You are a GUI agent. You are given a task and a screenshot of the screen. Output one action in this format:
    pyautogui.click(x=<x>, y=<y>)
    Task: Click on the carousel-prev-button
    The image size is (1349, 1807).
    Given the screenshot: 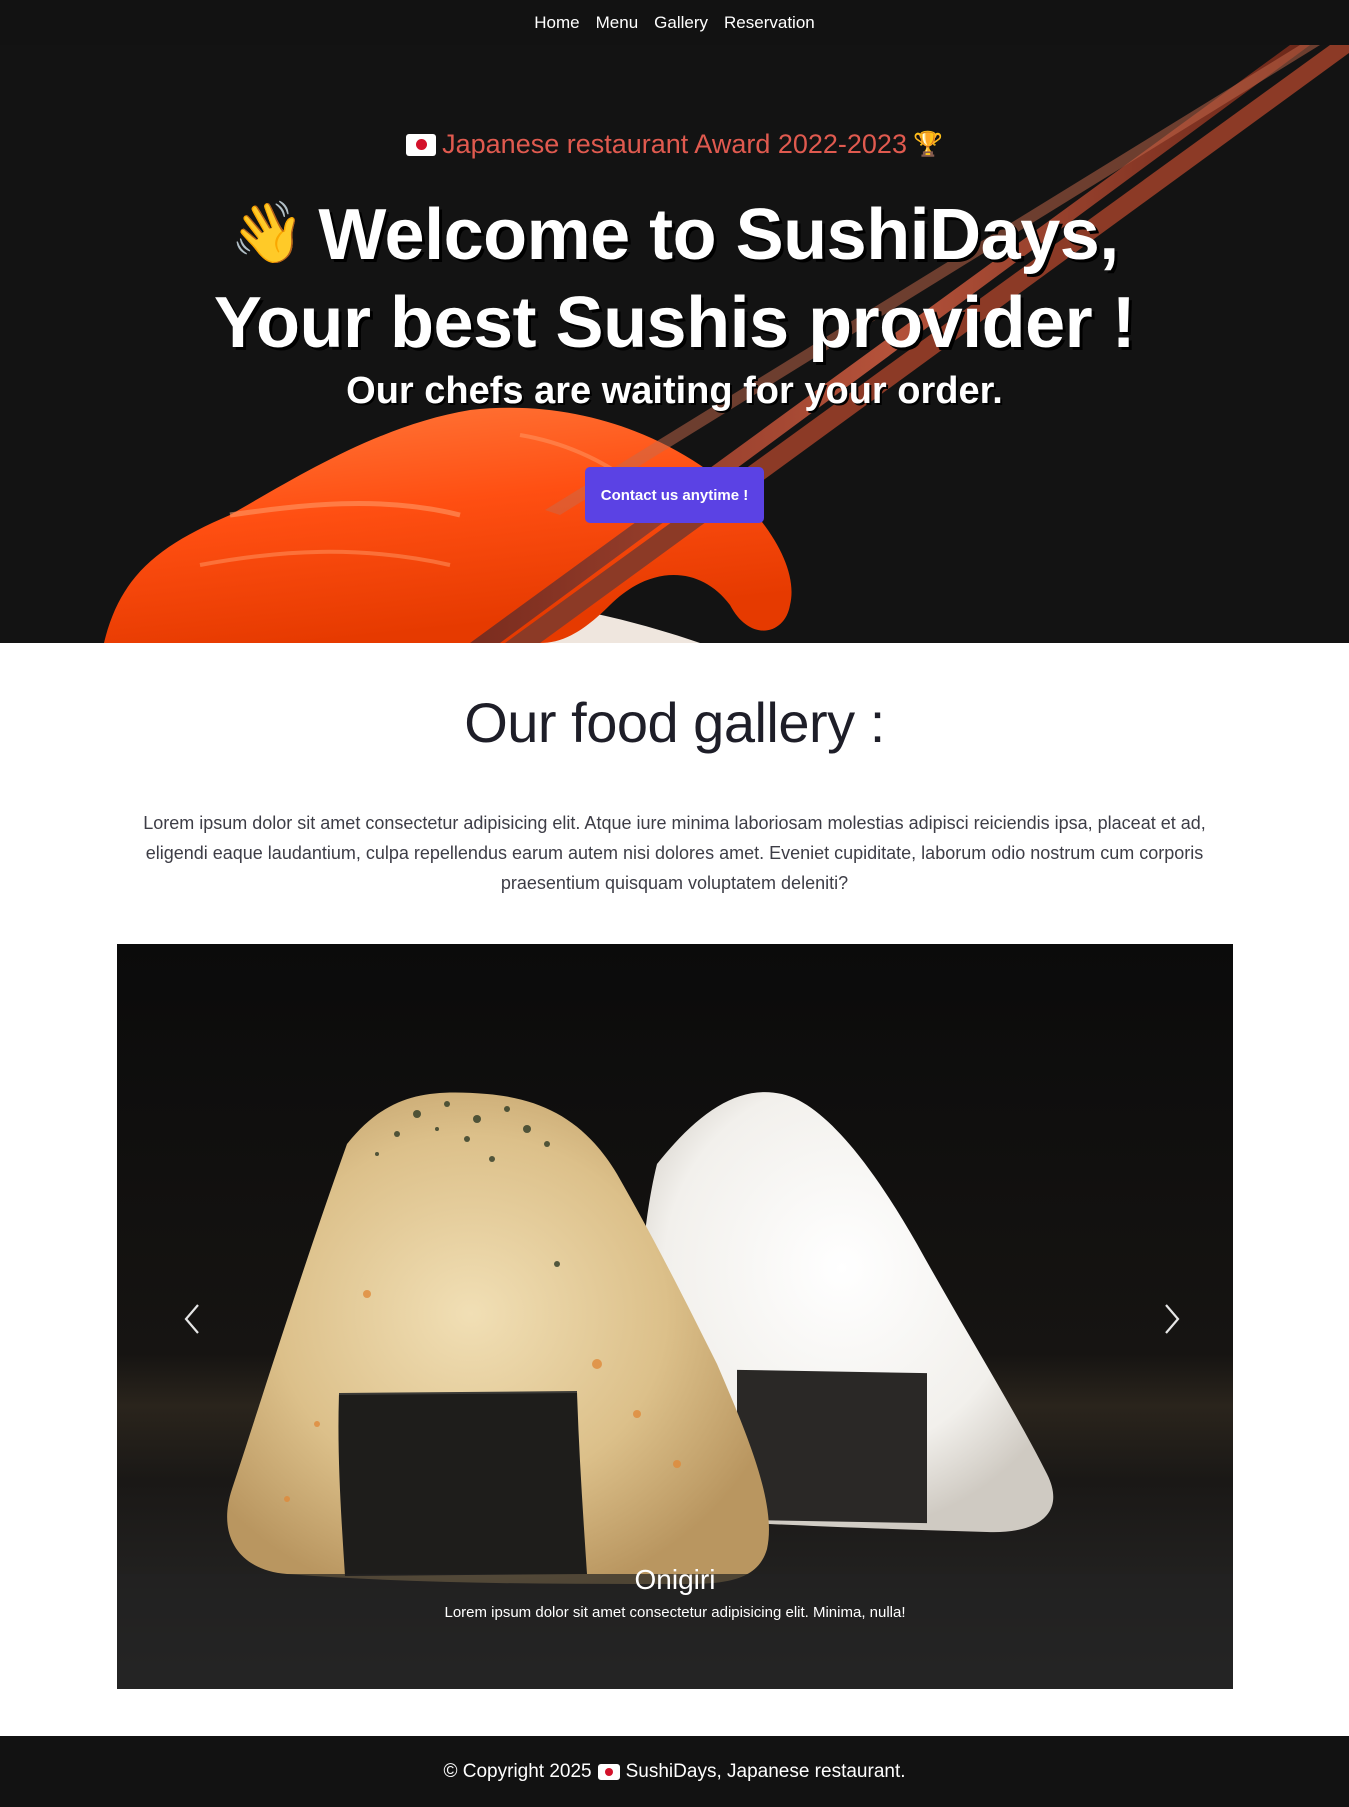 What is the action you would take?
    pyautogui.click(x=192, y=1319)
    